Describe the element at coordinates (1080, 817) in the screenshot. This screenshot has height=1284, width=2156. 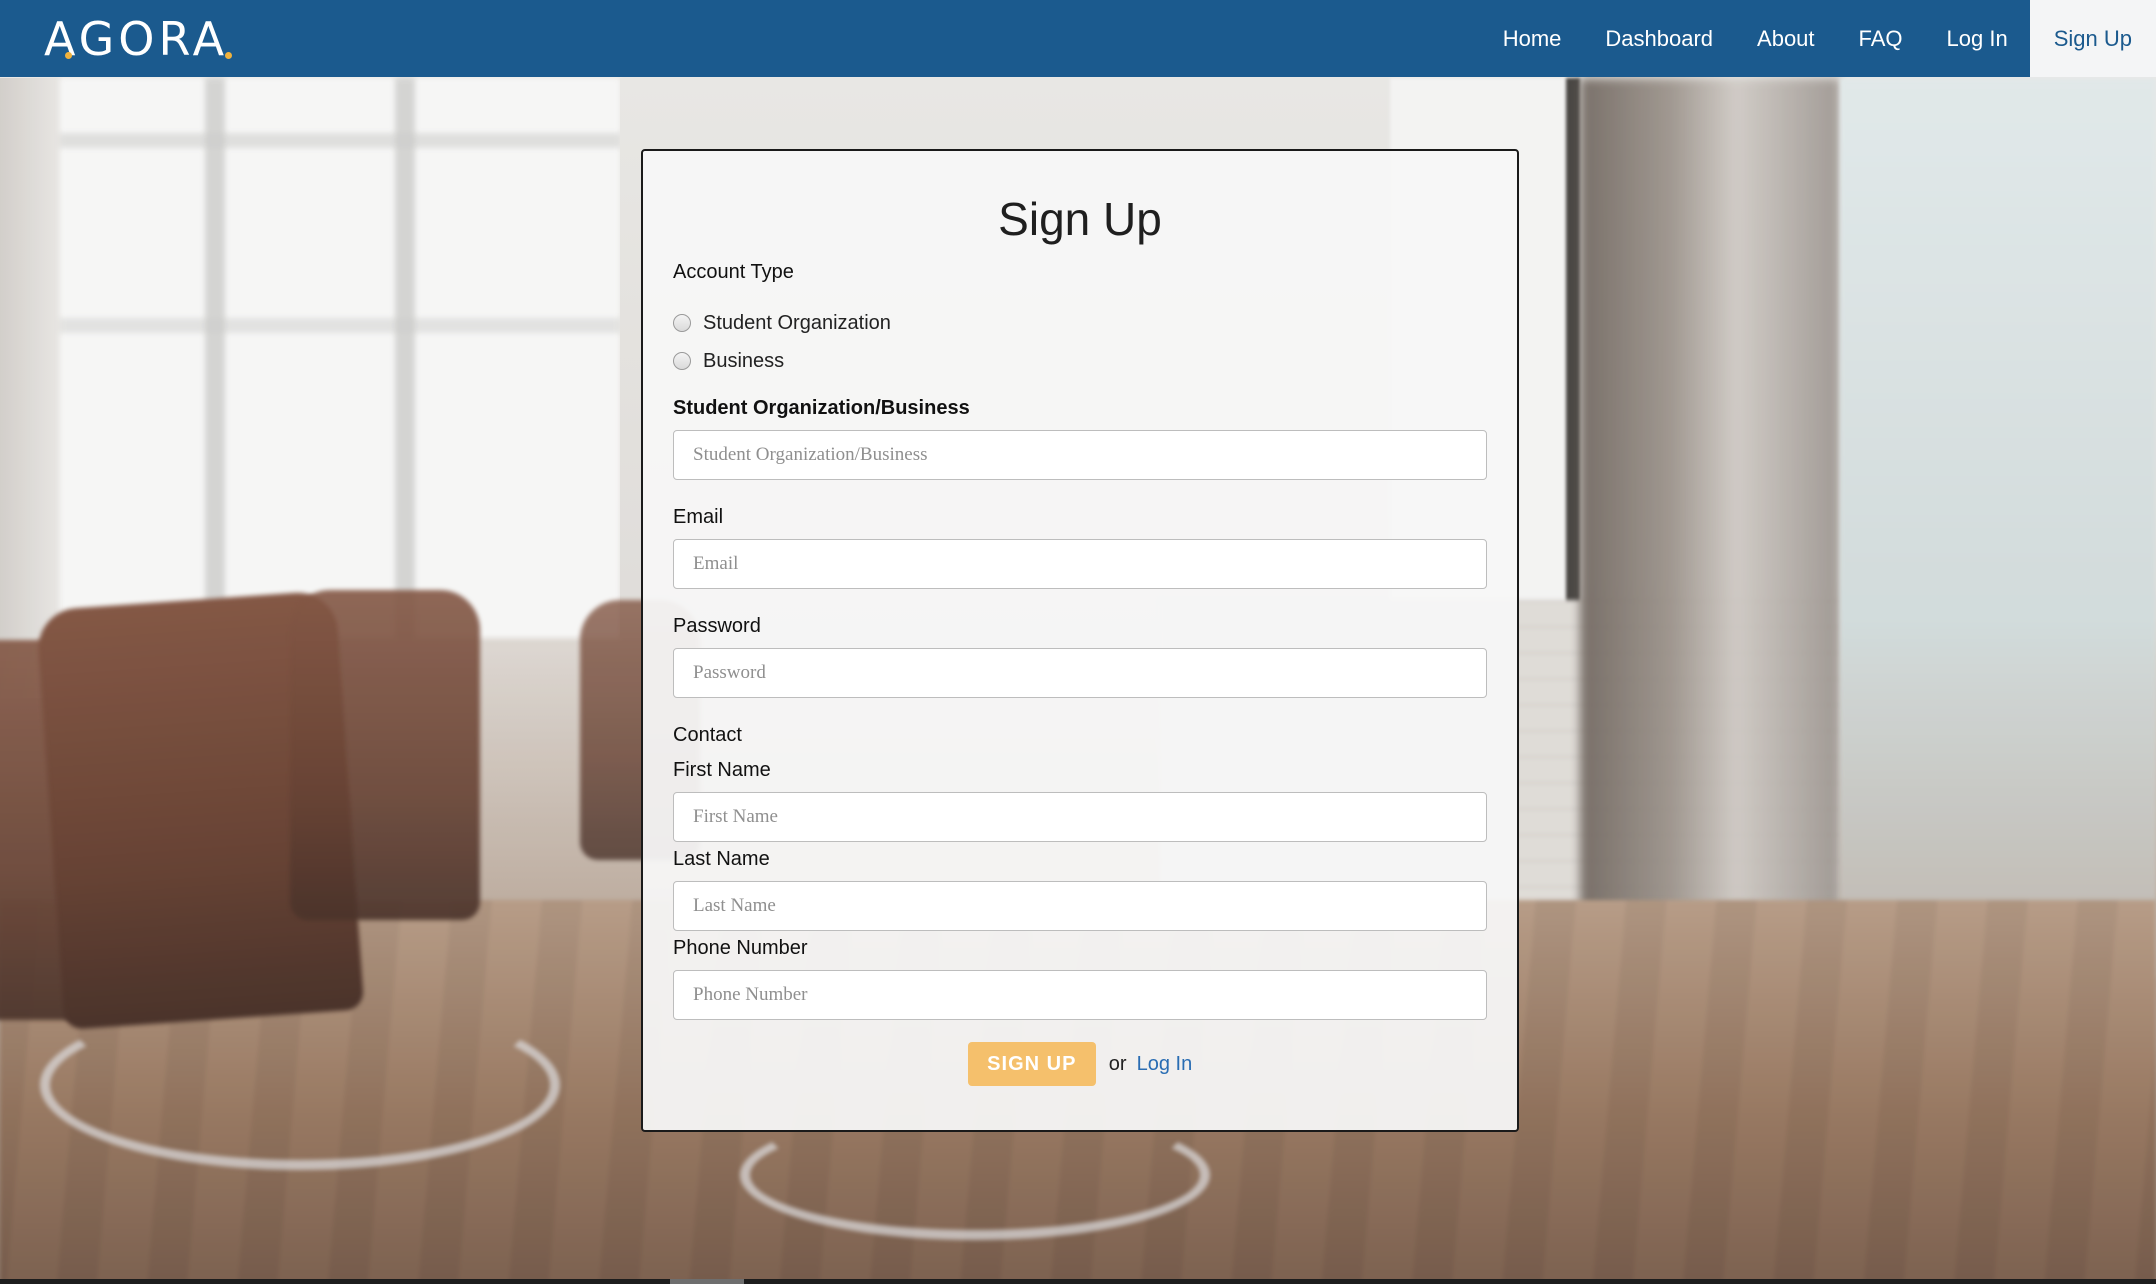
I see `first-name-input` at that location.